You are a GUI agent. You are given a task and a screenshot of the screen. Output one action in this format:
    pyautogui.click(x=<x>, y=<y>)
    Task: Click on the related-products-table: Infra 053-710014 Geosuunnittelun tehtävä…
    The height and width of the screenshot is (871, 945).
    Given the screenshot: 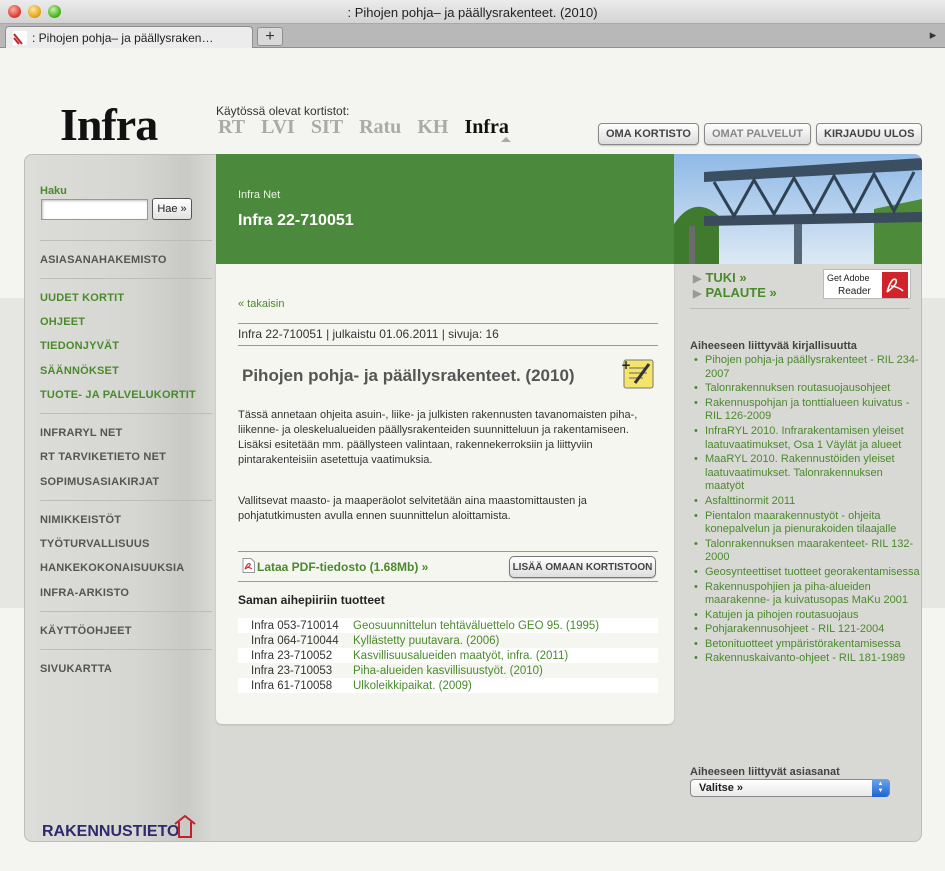 What is the action you would take?
    pyautogui.click(x=448, y=655)
    